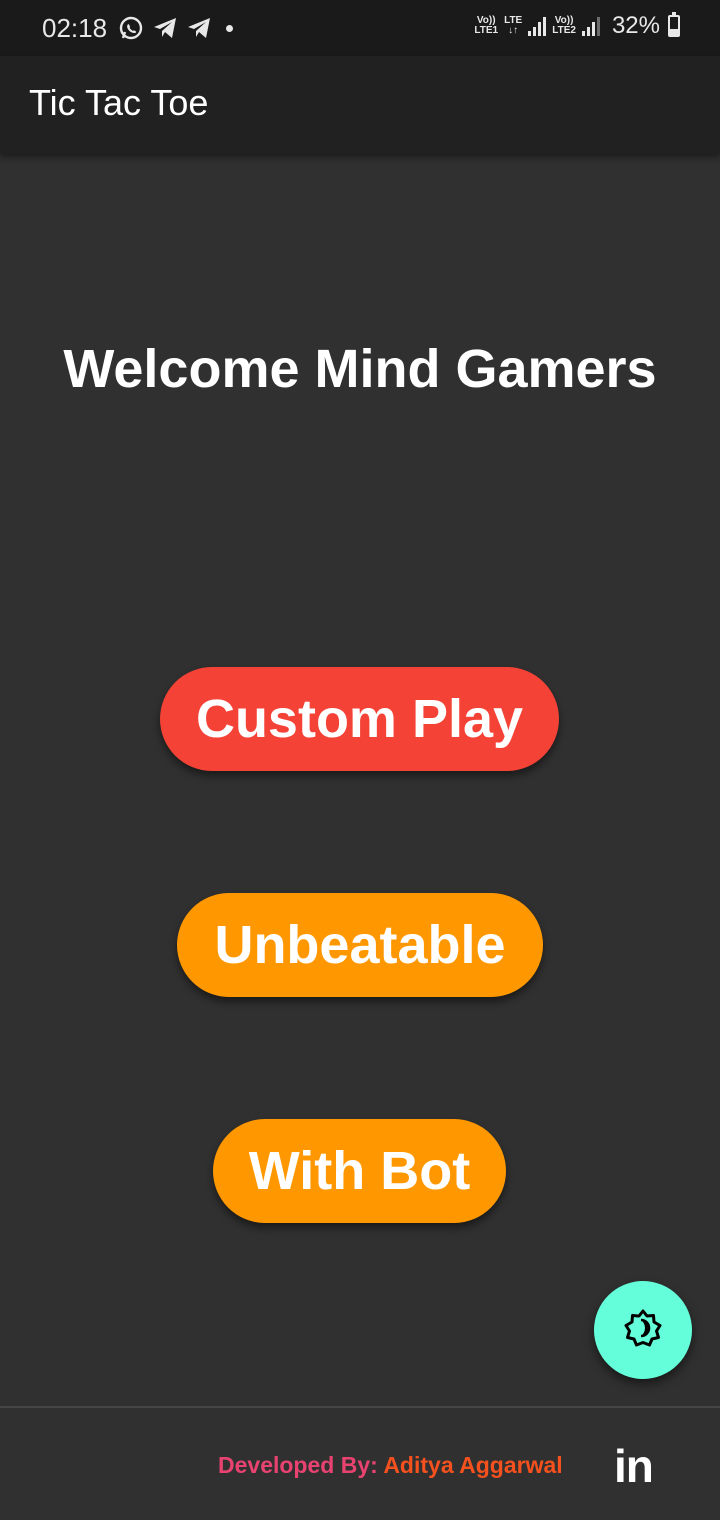  Describe the element at coordinates (359, 719) in the screenshot. I see `custom-play-button: Custom Play` at that location.